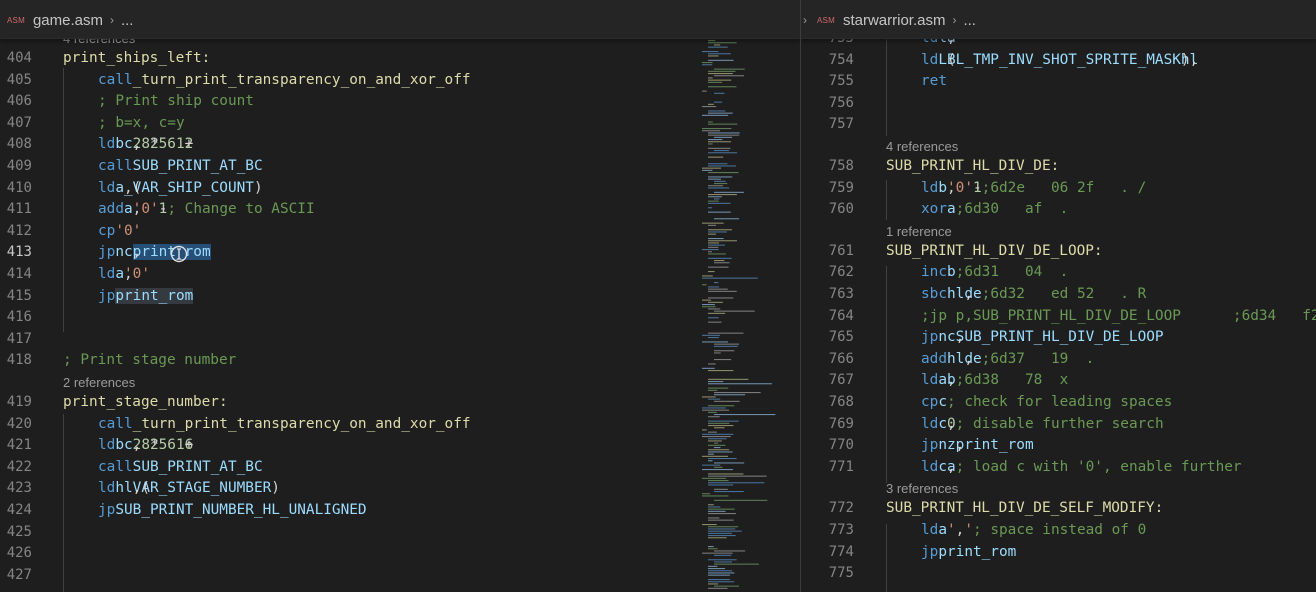  I want to click on code-token: ,(, so click(141, 488).